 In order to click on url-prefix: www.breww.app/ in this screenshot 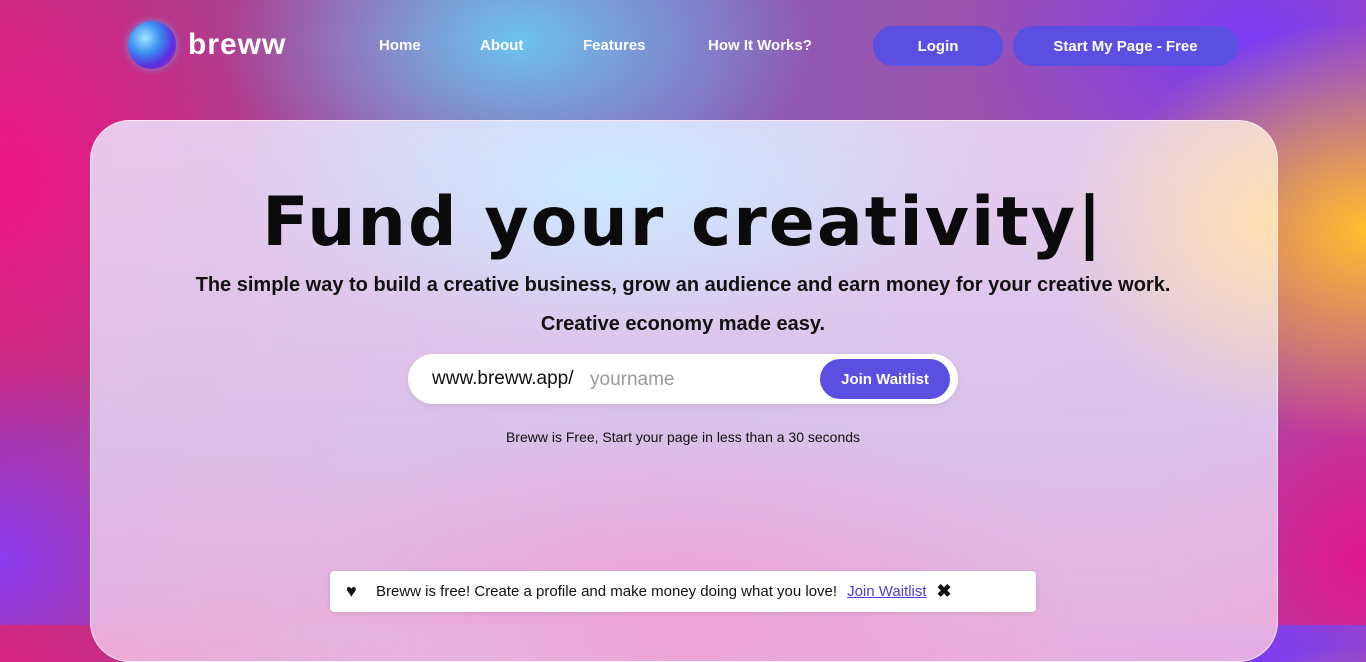, I will do `click(503, 378)`.